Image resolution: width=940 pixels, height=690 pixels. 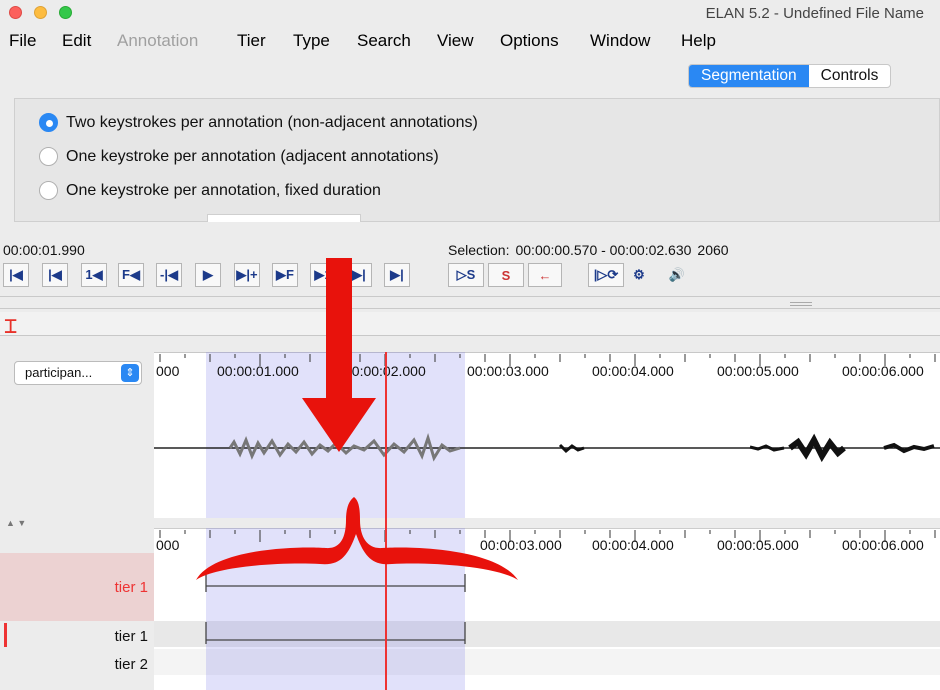 I want to click on curly-brace-icon, so click(x=357, y=538).